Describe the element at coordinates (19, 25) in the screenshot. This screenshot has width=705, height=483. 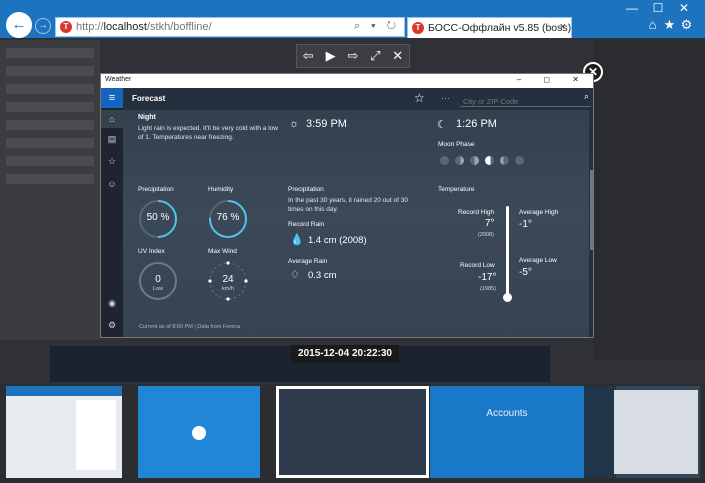
I see `back-button: ←` at that location.